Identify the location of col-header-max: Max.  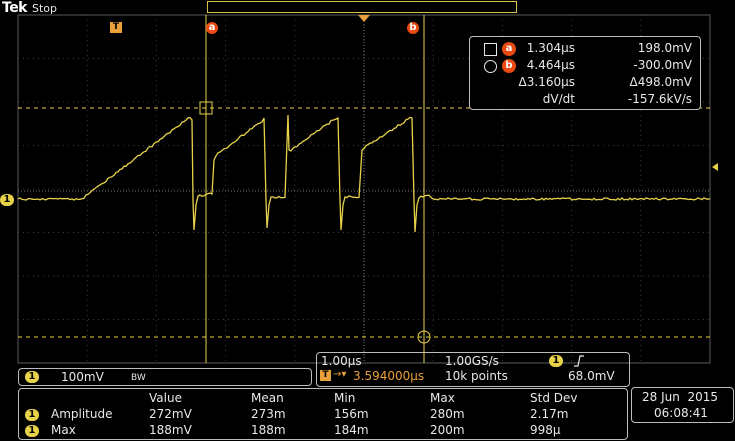
(442, 398).